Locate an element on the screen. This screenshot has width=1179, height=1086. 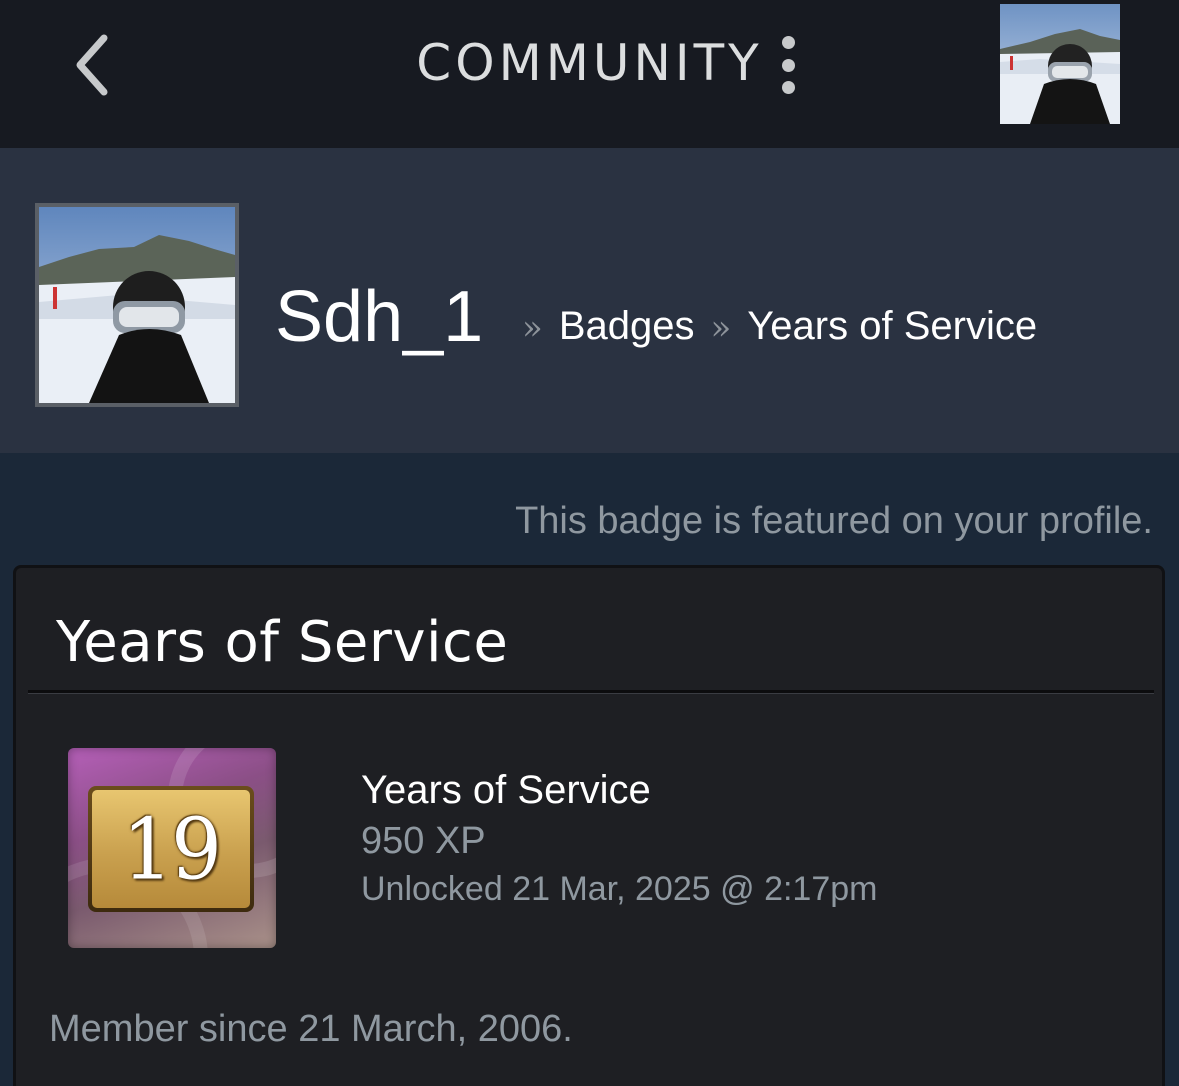
badge-unlocked-date: Unlocked 21 Mar, 2025 @ 2:17pm is located at coordinates (619, 889).